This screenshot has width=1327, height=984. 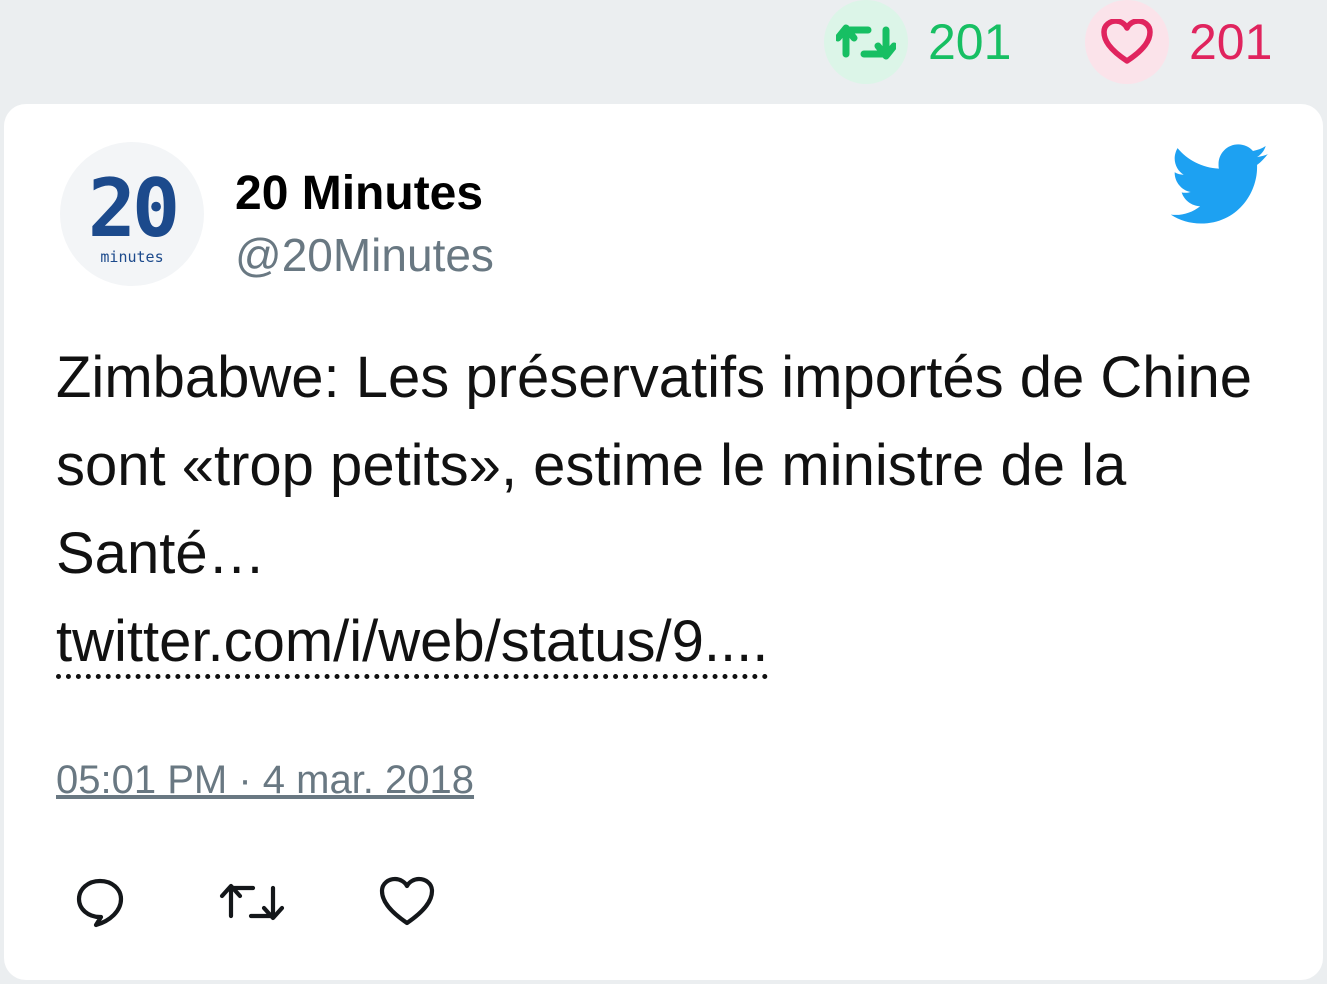 I want to click on retweet-button, so click(x=252, y=904).